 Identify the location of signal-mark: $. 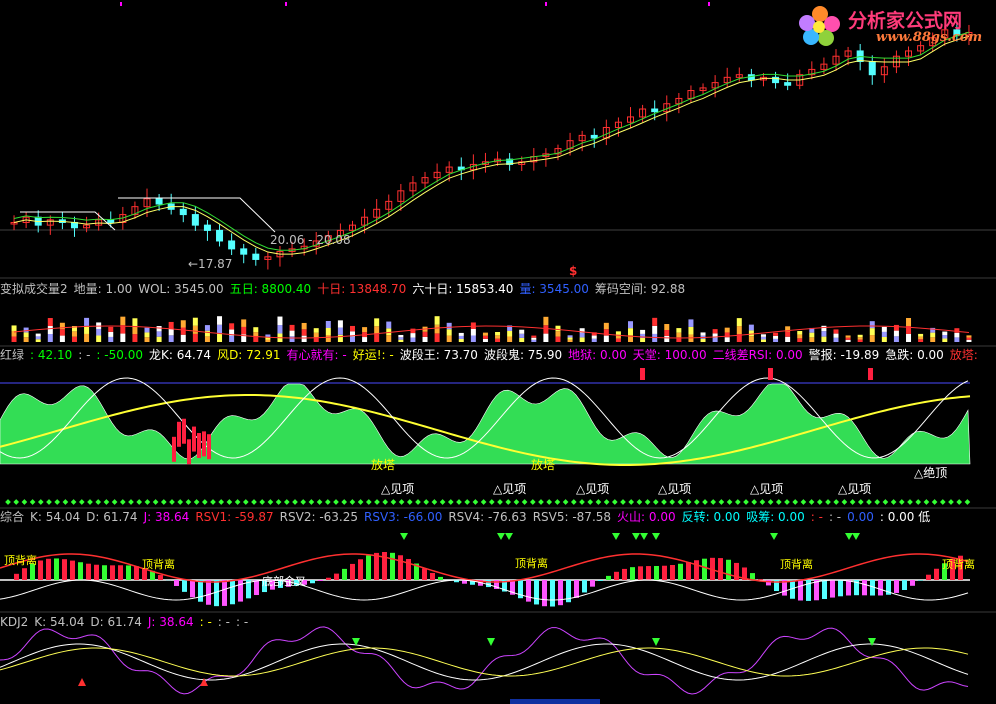
(573, 271).